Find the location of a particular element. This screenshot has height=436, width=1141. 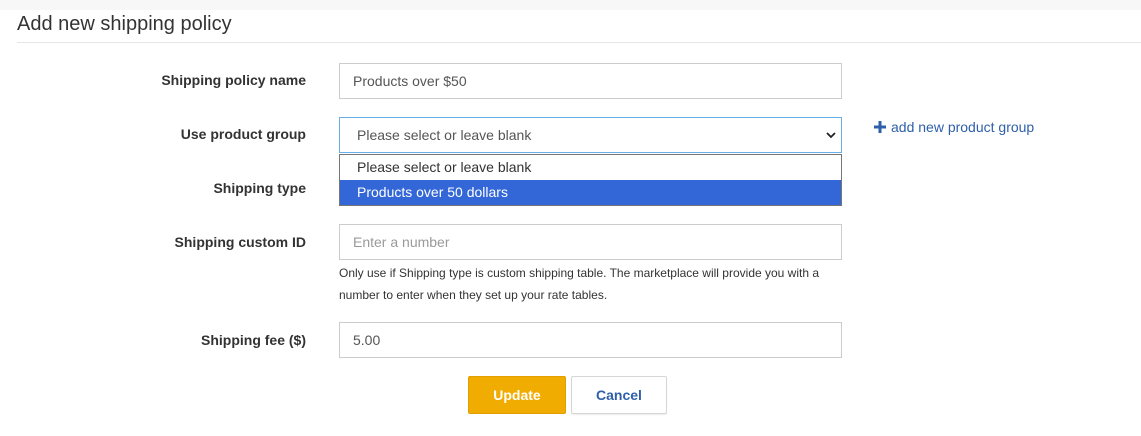

product-group-selected-value: Please select or leave blank is located at coordinates (444, 135).